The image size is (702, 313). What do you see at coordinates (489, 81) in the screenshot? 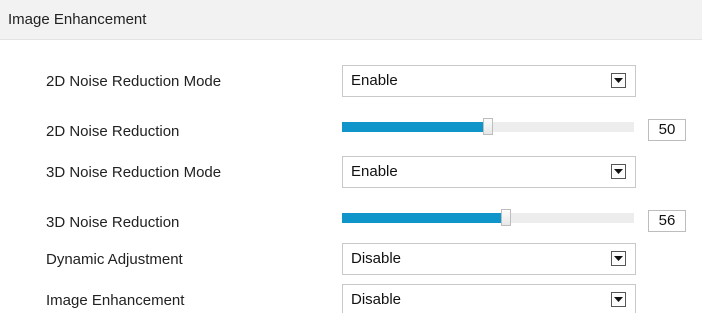
I see `2d-noise-reduction-mode-select: Enable` at bounding box center [489, 81].